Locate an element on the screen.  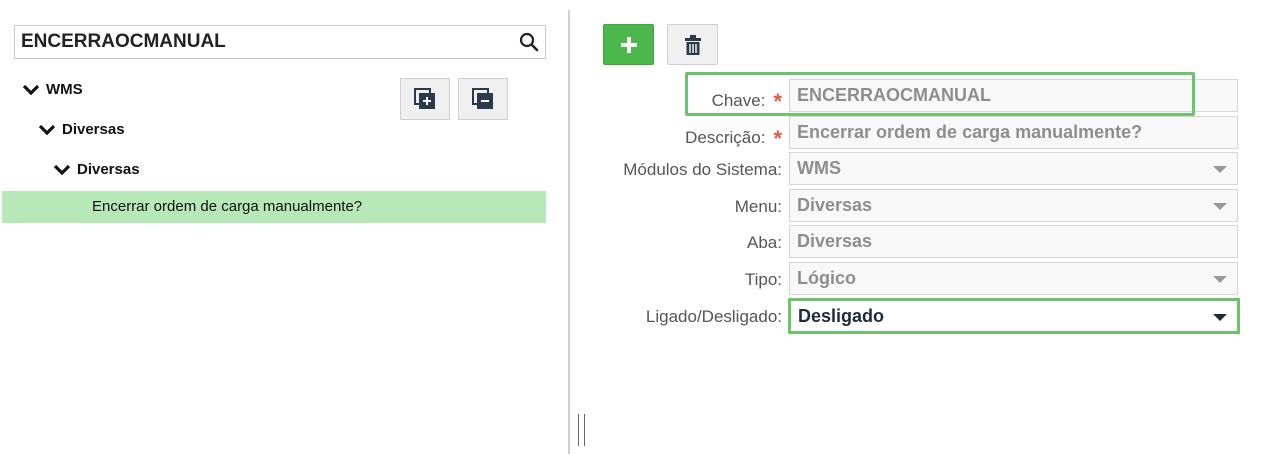
modulos-select: WMS is located at coordinates (1013, 168).